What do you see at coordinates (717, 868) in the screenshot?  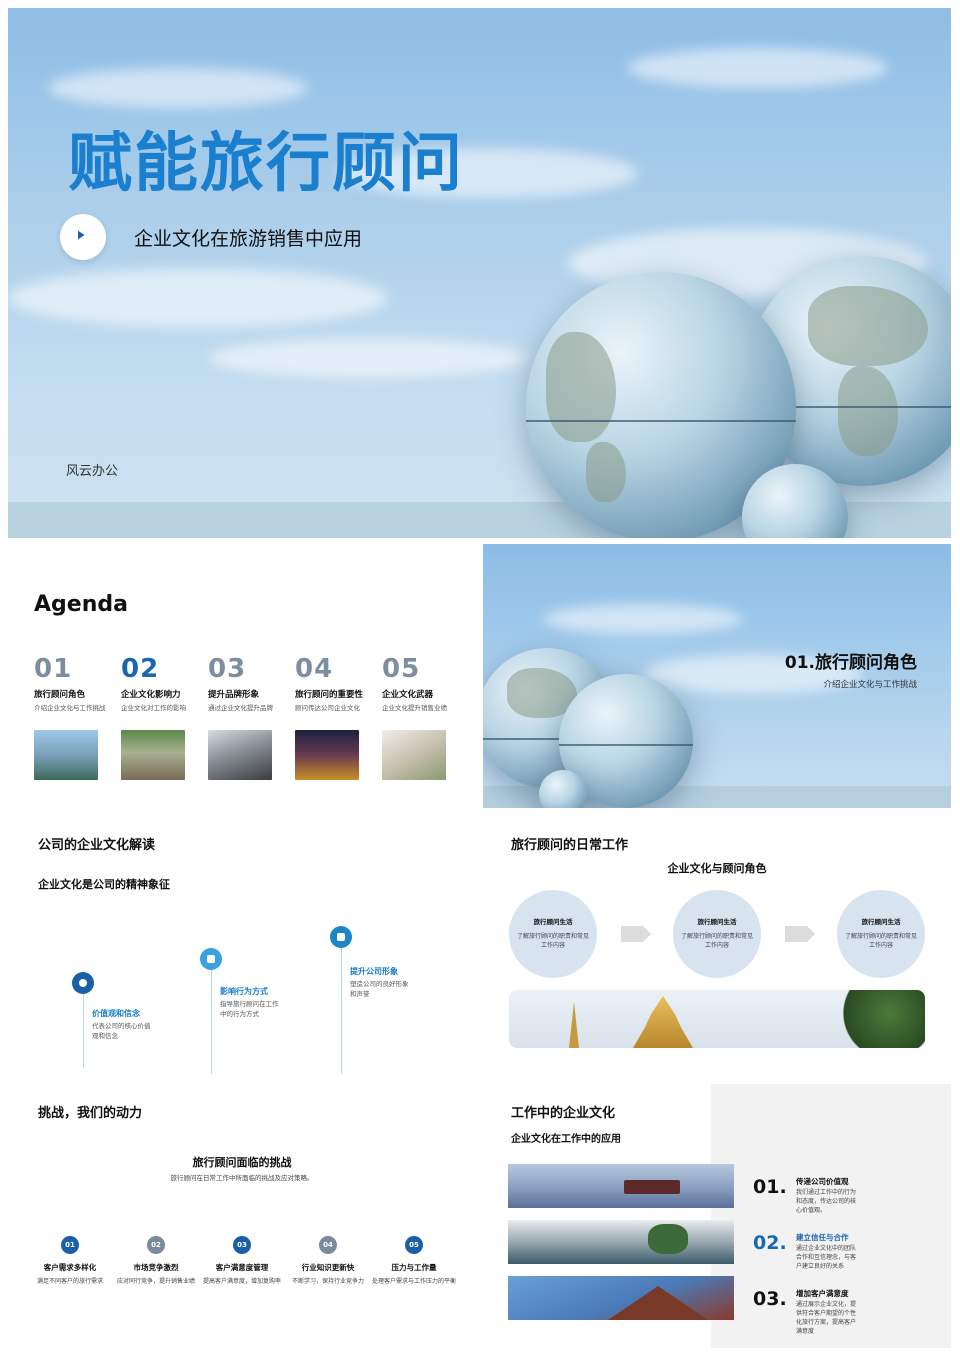 I see `slide-subtitle: 企业文化与顾问角色` at bounding box center [717, 868].